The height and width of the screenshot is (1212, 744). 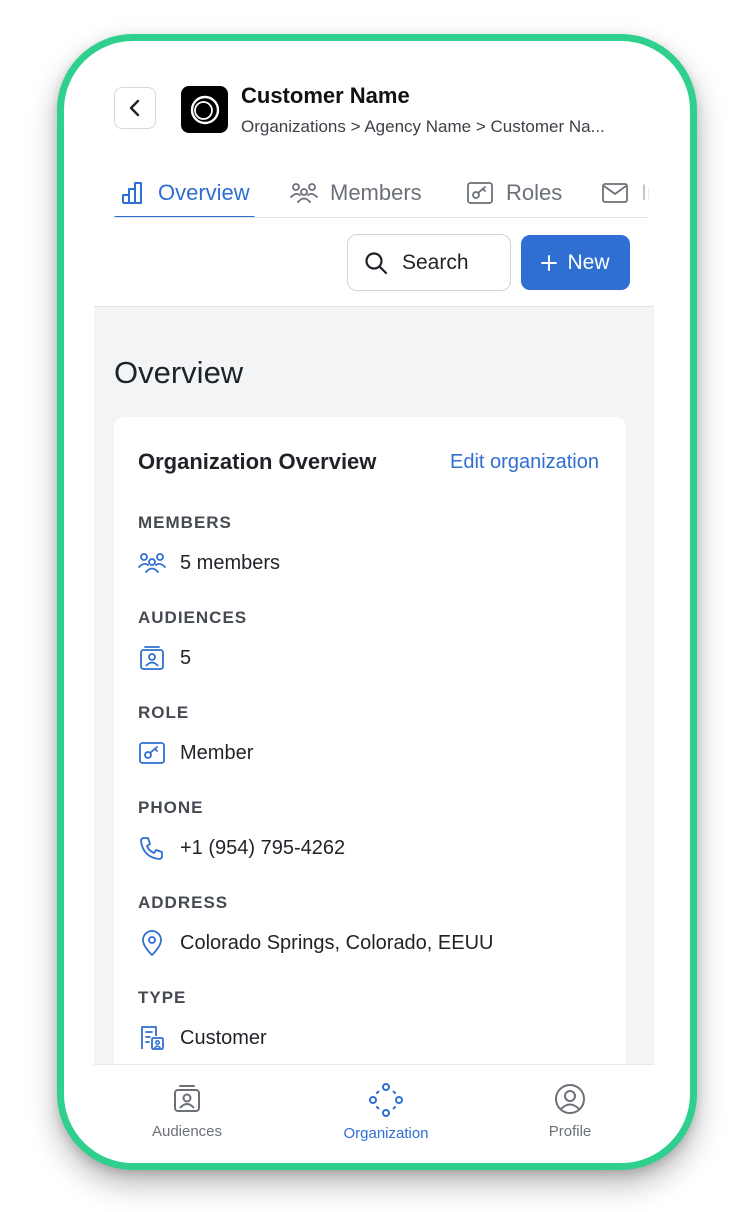 I want to click on organization-icon, so click(x=386, y=1100).